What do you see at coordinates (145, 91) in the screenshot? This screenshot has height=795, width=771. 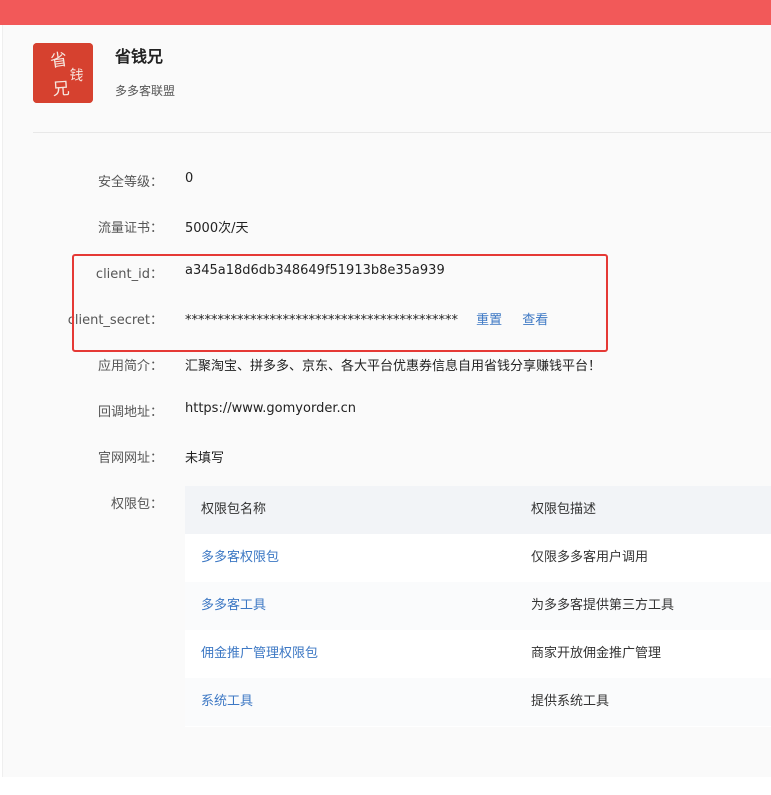 I see `app-category: 多多客联盟` at bounding box center [145, 91].